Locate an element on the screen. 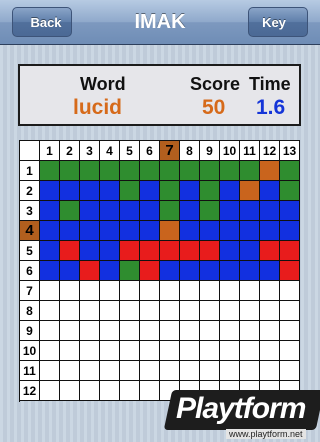 This screenshot has width=320, height=442. grid-cell-r3-c10 is located at coordinates (230, 211).